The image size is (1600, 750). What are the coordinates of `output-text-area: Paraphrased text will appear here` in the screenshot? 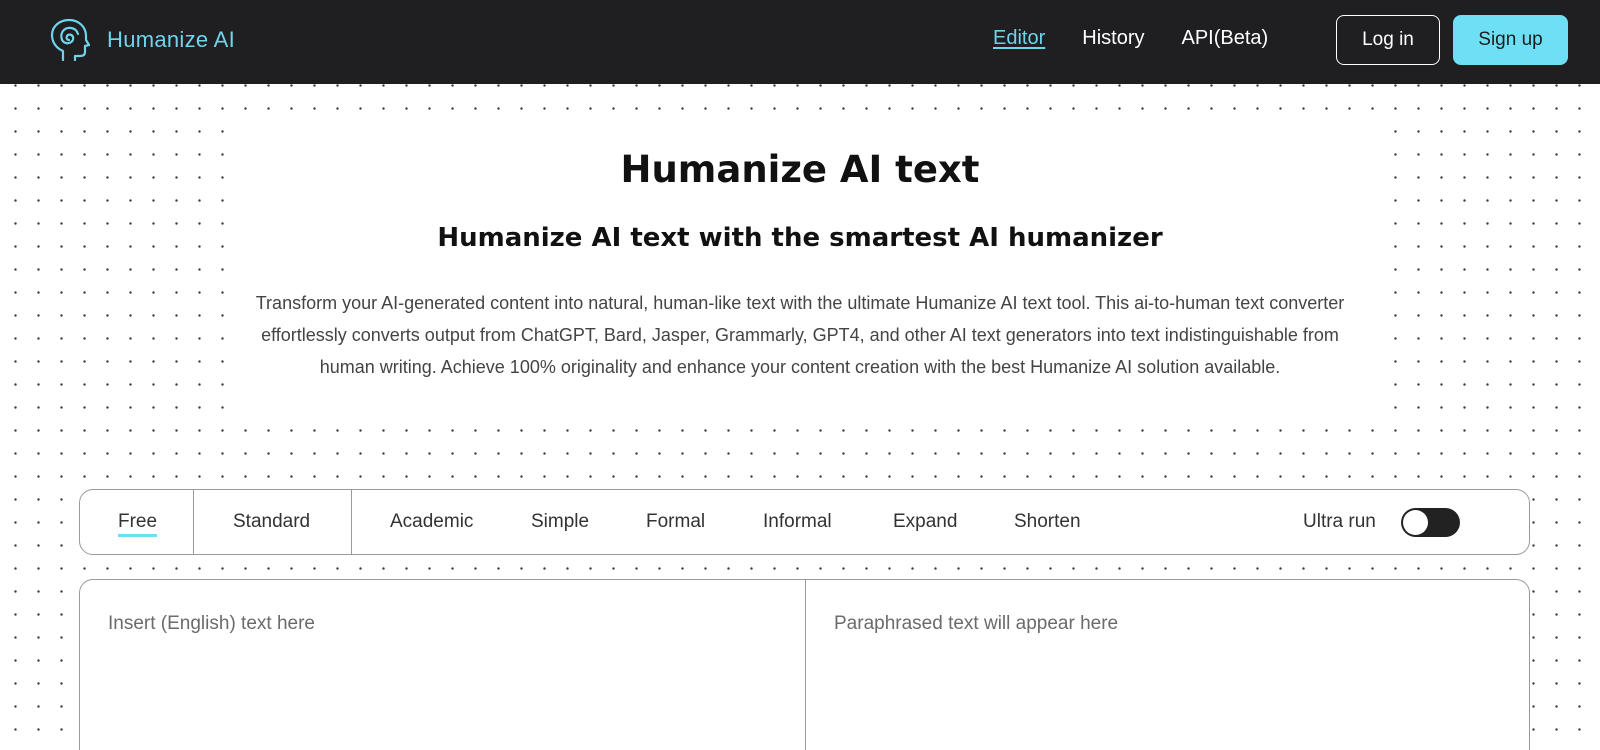 It's located at (976, 623).